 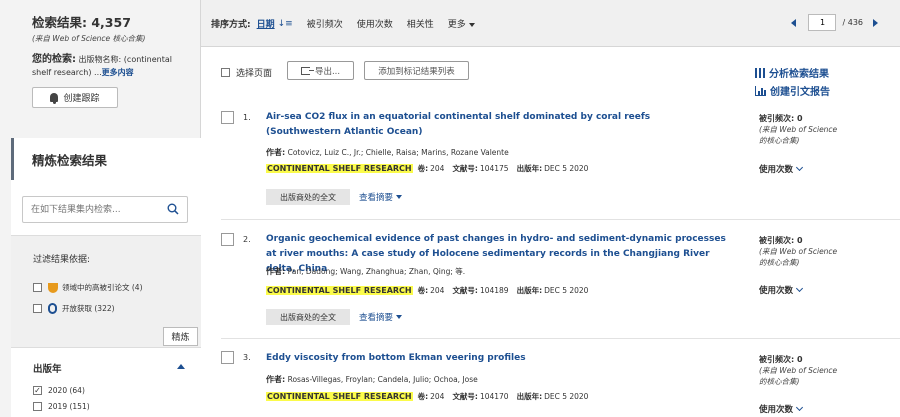 I want to click on article-no-value: 104189, so click(x=494, y=290).